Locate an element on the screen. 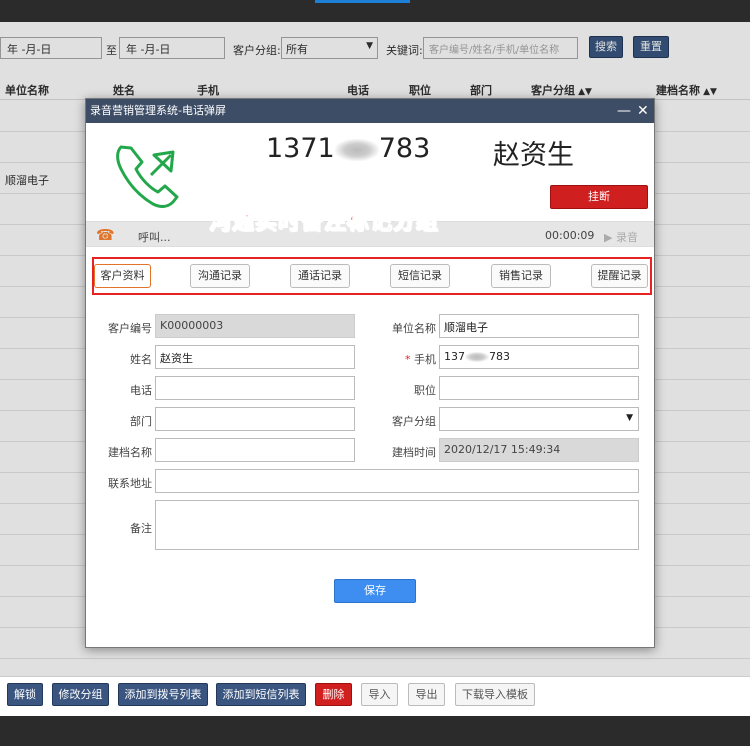 This screenshot has width=750, height=746. chevron-down-icon: ▼ is located at coordinates (629, 418).